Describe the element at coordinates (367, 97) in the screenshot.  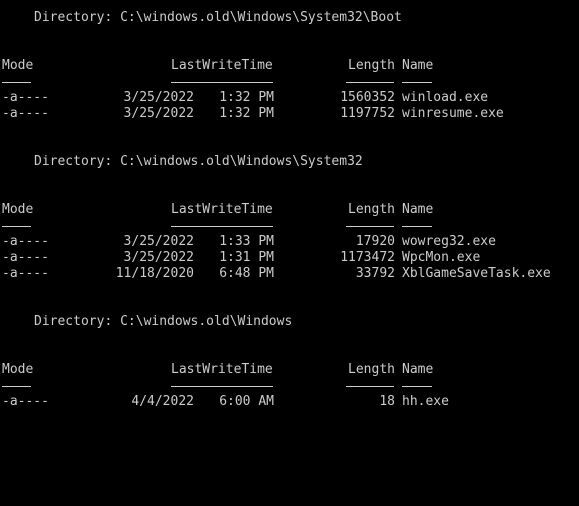
I see `file-length: 1560352` at that location.